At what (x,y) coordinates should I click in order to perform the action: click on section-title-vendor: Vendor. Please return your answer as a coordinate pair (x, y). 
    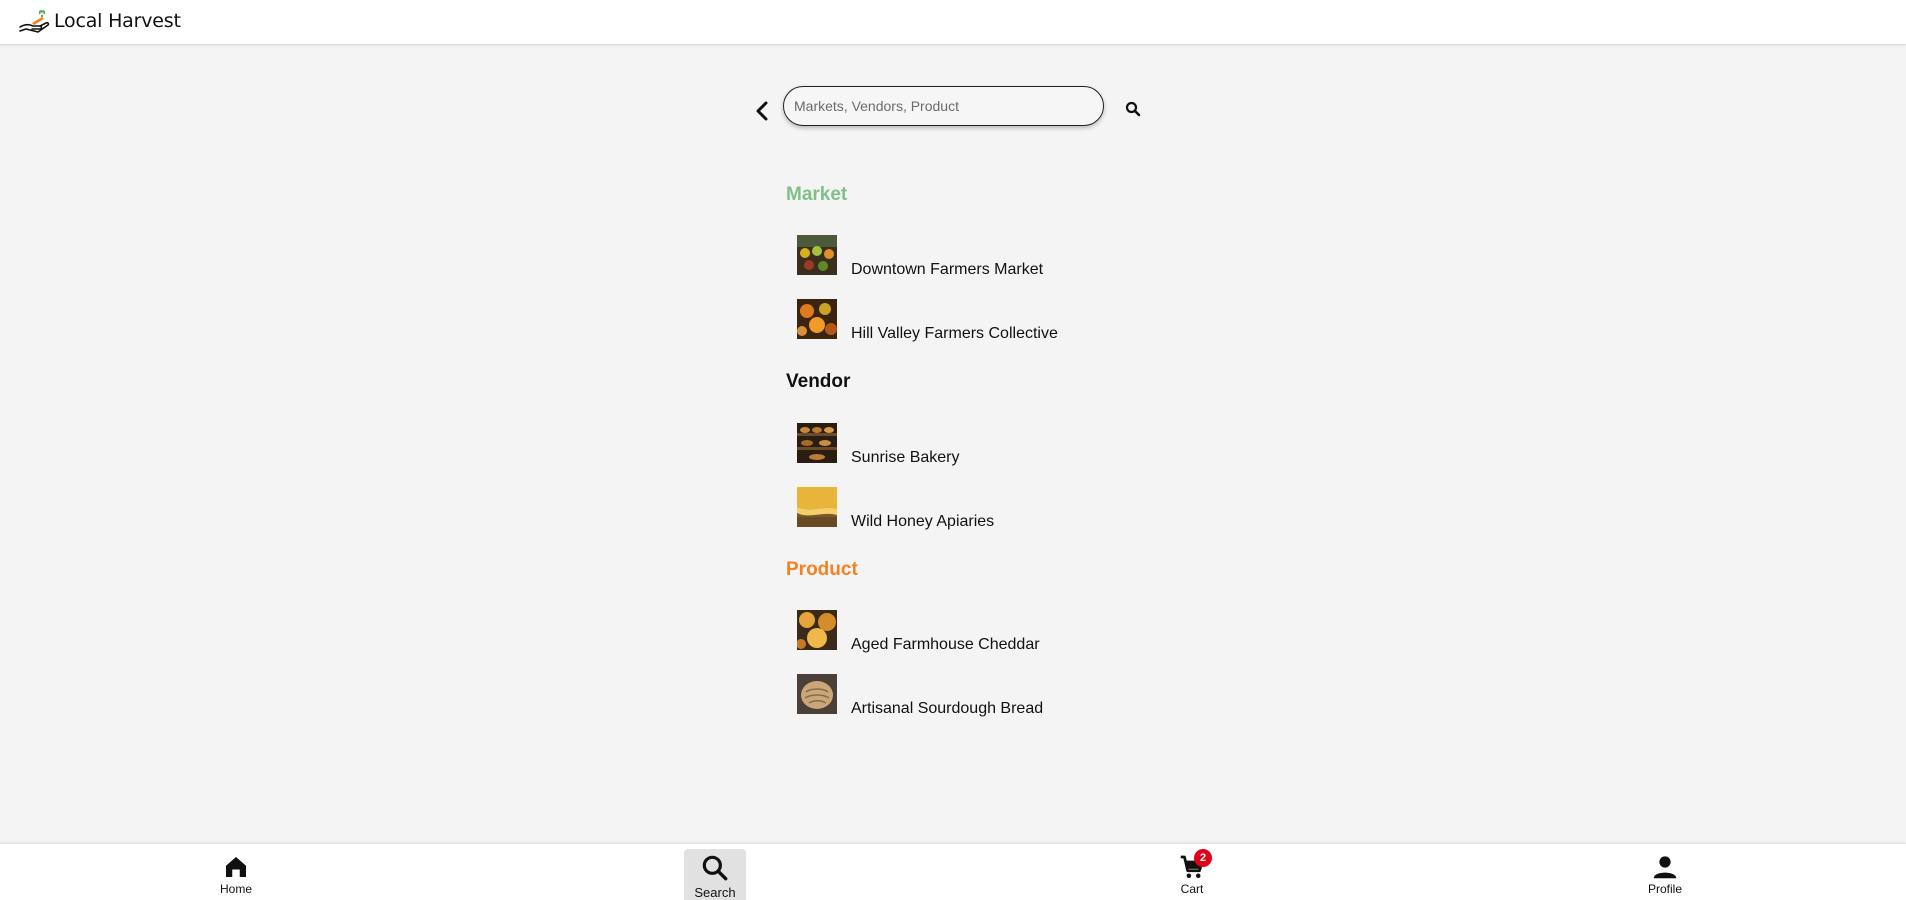
    Looking at the image, I should click on (818, 381).